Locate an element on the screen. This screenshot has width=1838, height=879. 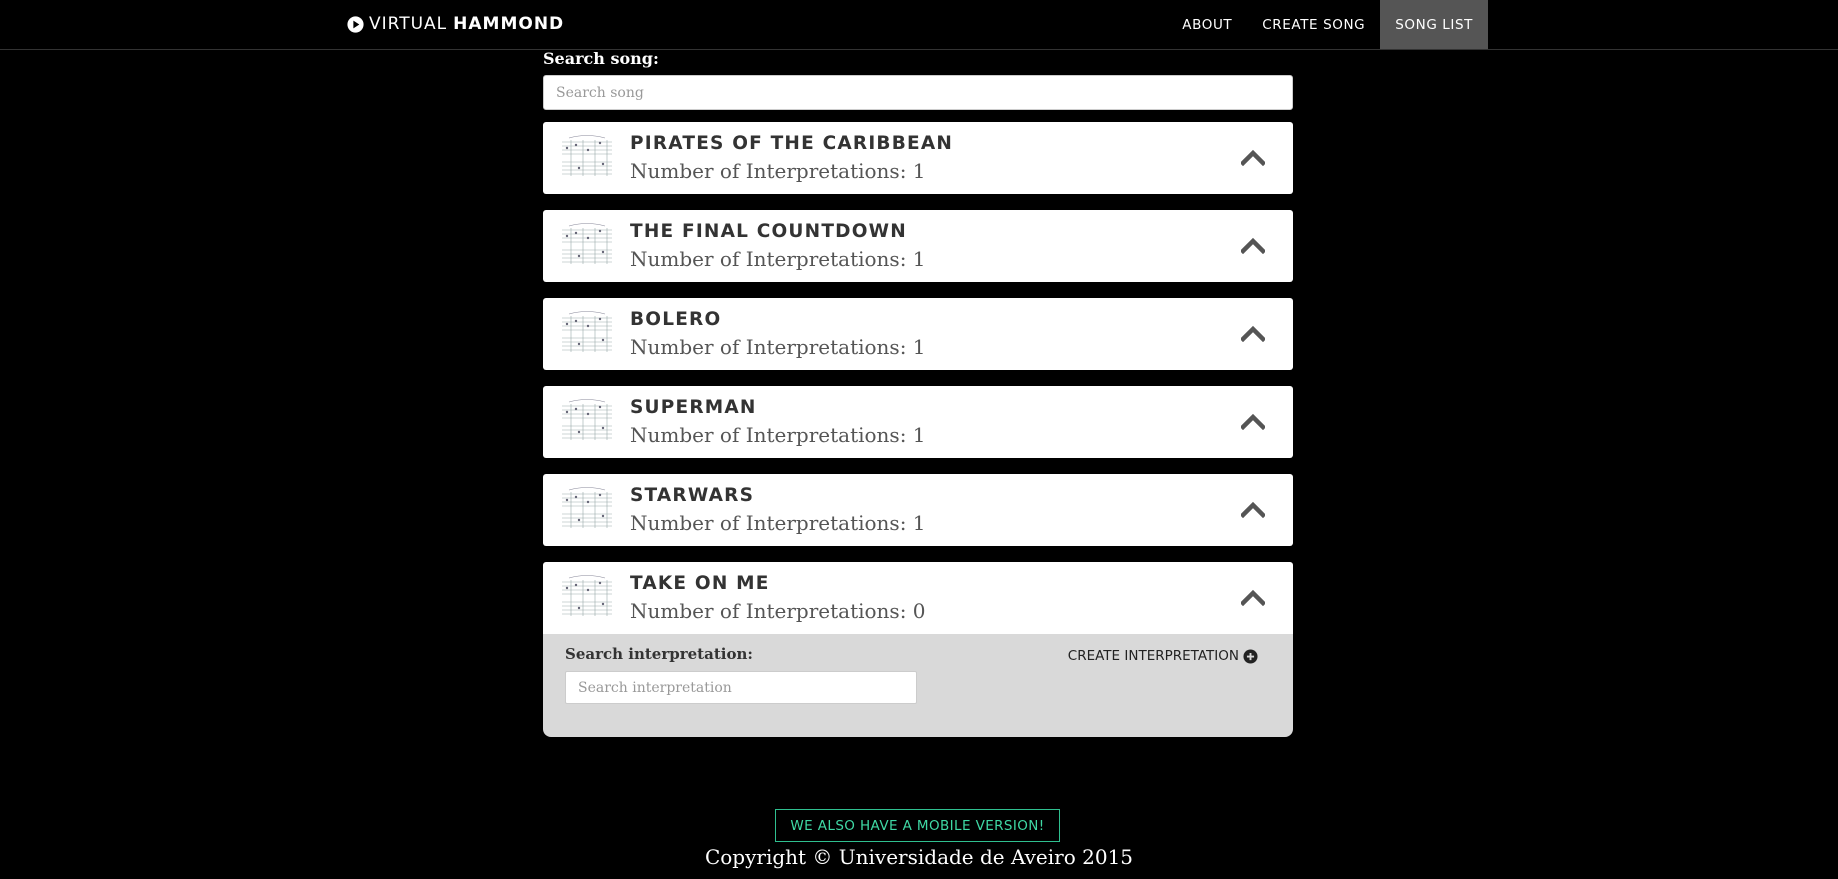
song-card: BOLERO Number of Interpretations: 1 is located at coordinates (918, 334).